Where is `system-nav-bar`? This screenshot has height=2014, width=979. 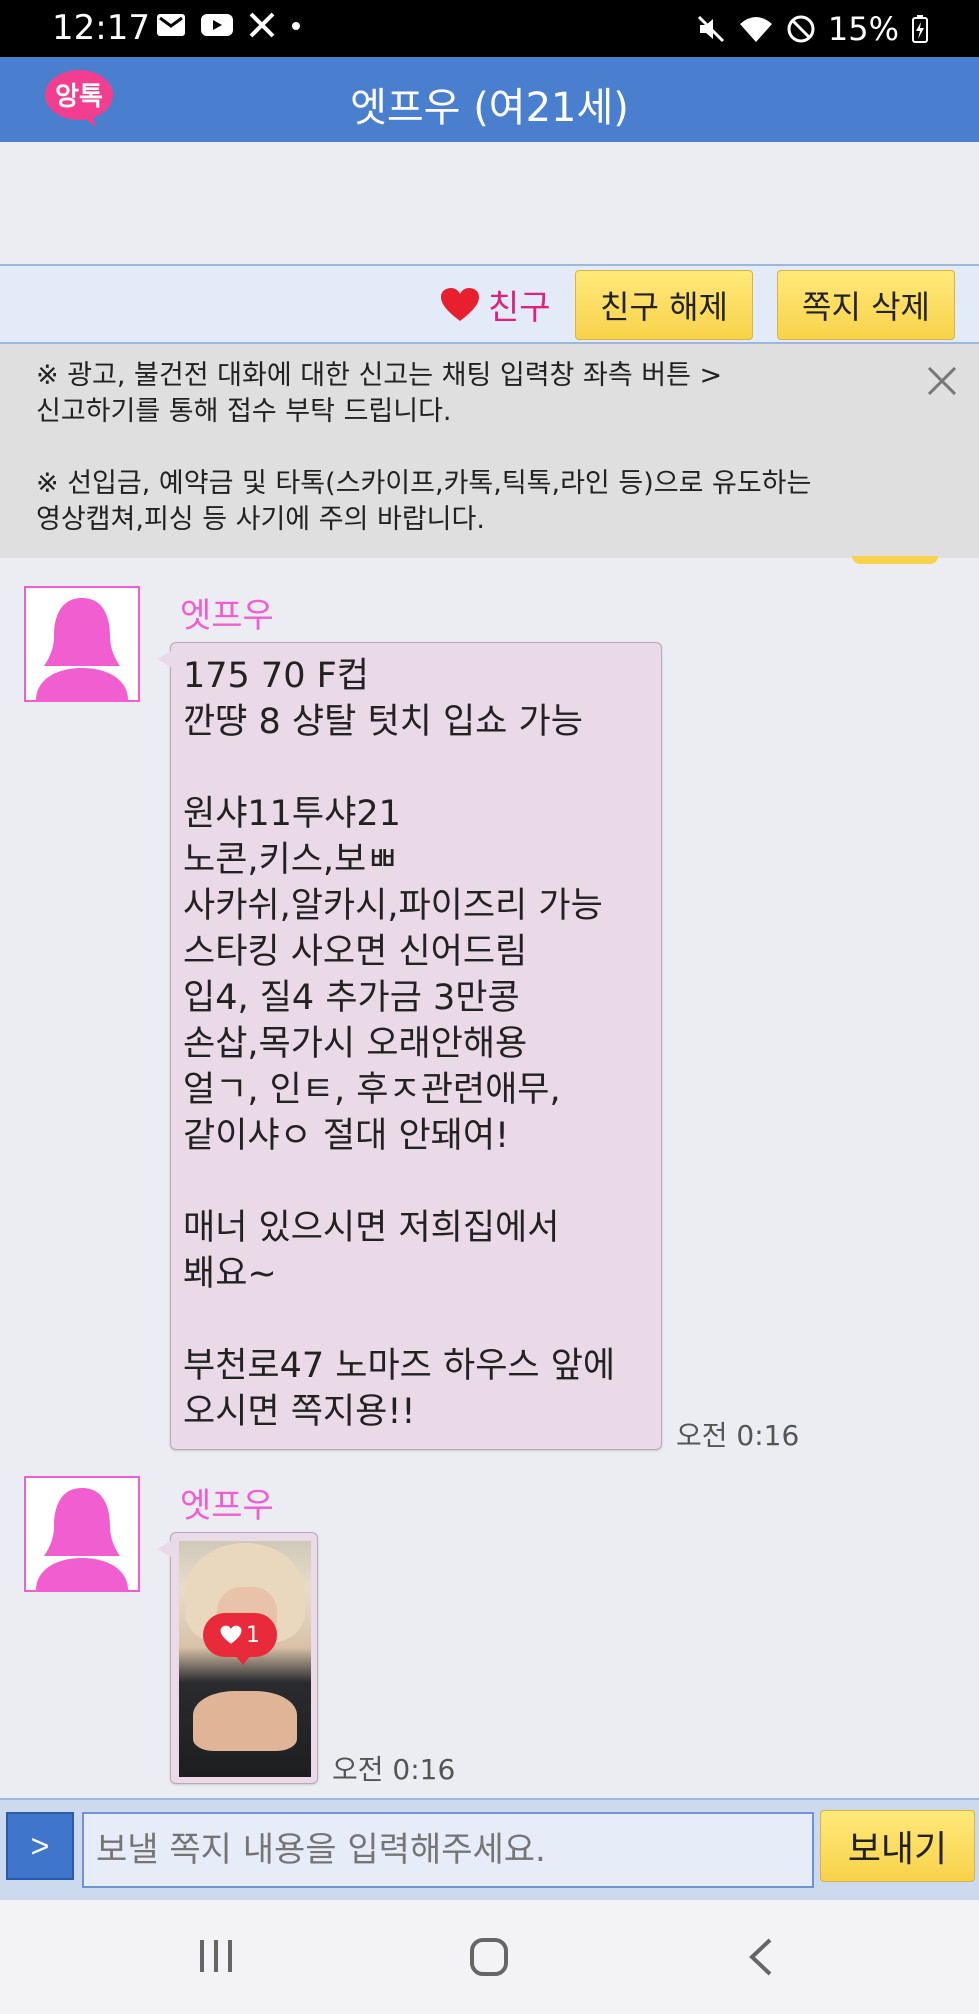
system-nav-bar is located at coordinates (489, 1957).